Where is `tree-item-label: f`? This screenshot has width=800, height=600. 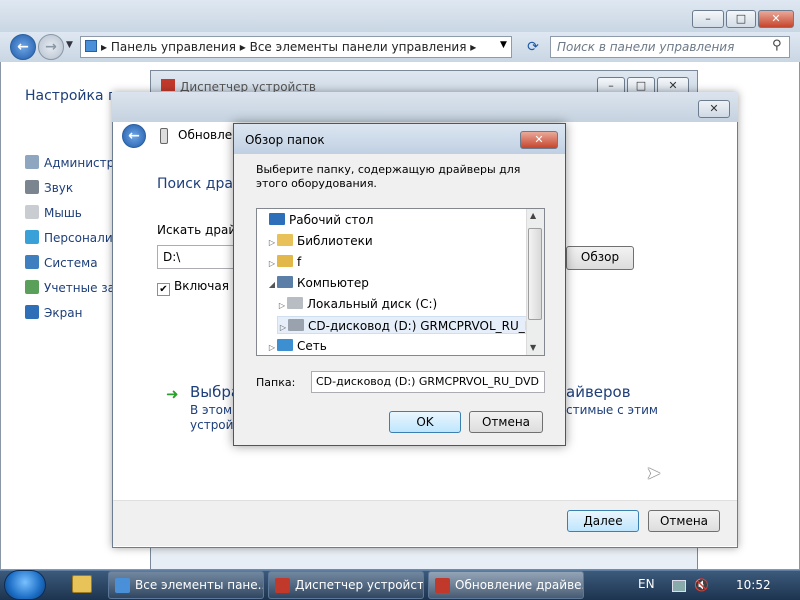
tree-item-label: f is located at coordinates (299, 262).